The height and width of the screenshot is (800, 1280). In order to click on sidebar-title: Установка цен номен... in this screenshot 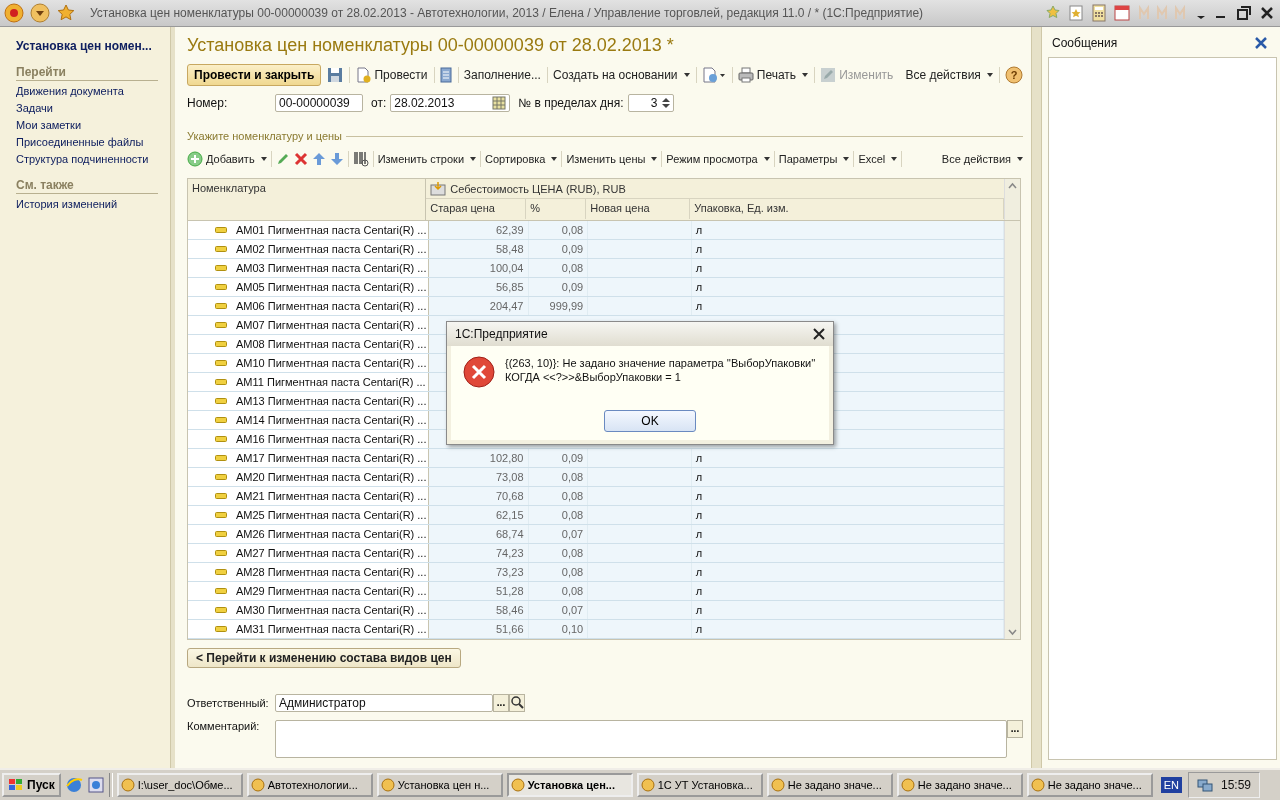, I will do `click(90, 46)`.